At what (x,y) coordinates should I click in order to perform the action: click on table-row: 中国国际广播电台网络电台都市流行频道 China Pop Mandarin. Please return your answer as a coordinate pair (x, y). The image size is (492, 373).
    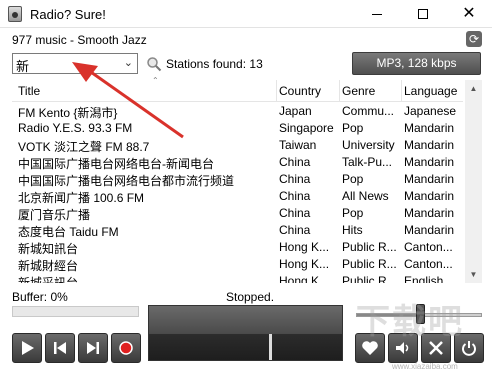
    Looking at the image, I should click on (237, 179).